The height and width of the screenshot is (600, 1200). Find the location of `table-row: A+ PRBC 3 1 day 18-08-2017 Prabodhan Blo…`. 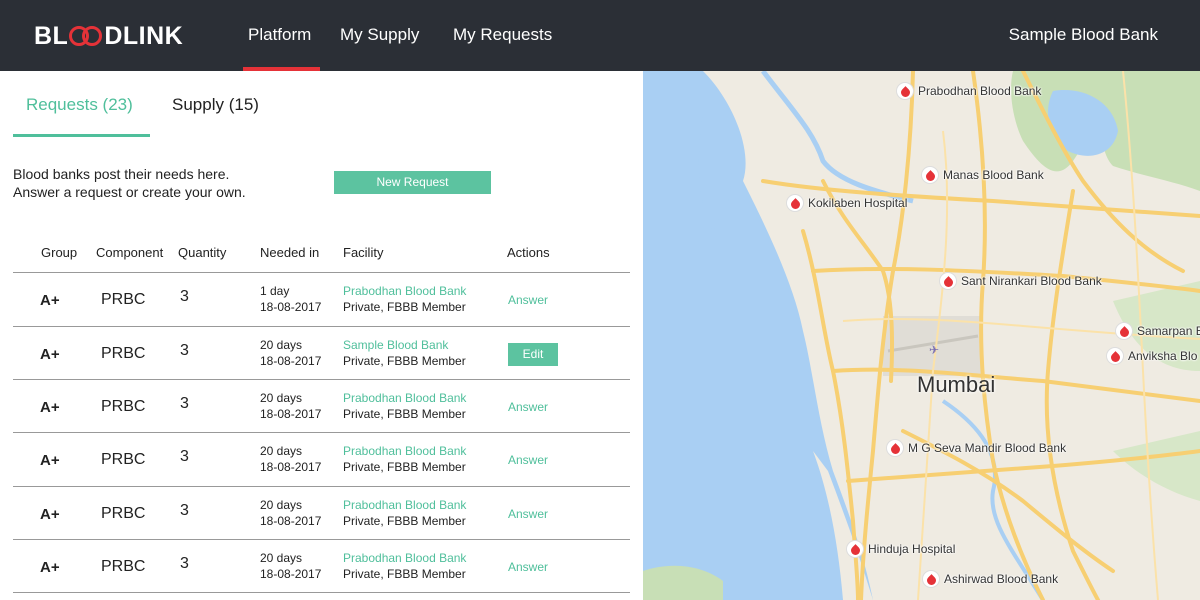

table-row: A+ PRBC 3 1 day 18-08-2017 Prabodhan Blo… is located at coordinates (321, 299).